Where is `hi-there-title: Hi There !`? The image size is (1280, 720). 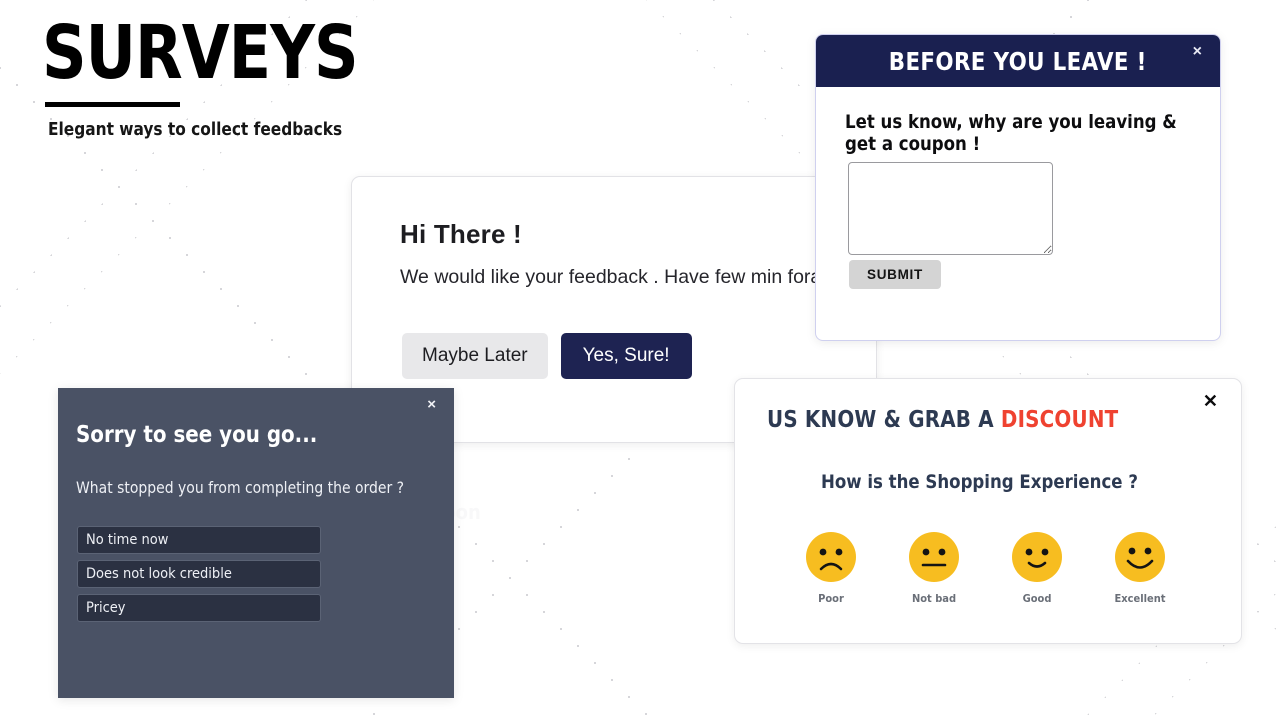 hi-there-title: Hi There ! is located at coordinates (461, 234).